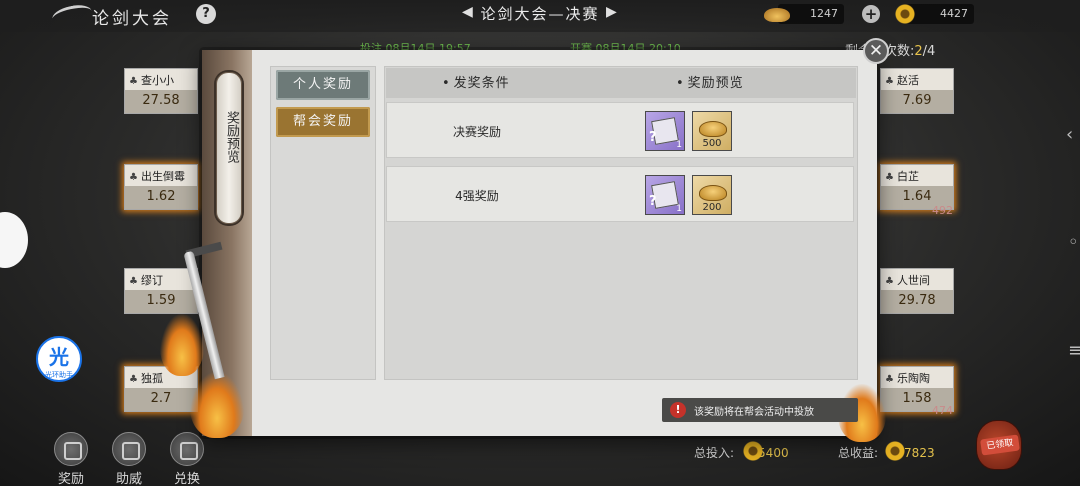 Image resolution: width=1080 pixels, height=486 pixels. Describe the element at coordinates (858, 453) in the screenshot. I see `total-income-label: 总收益:` at that location.